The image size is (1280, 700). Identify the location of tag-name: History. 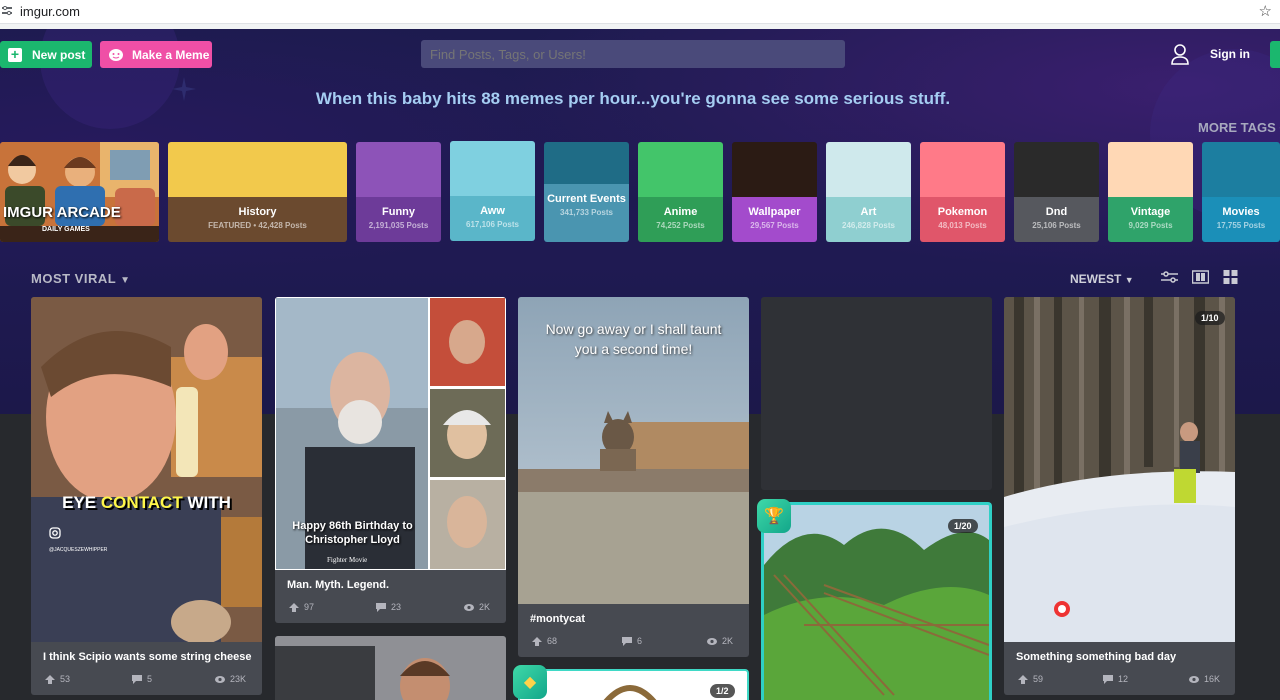
(257, 212).